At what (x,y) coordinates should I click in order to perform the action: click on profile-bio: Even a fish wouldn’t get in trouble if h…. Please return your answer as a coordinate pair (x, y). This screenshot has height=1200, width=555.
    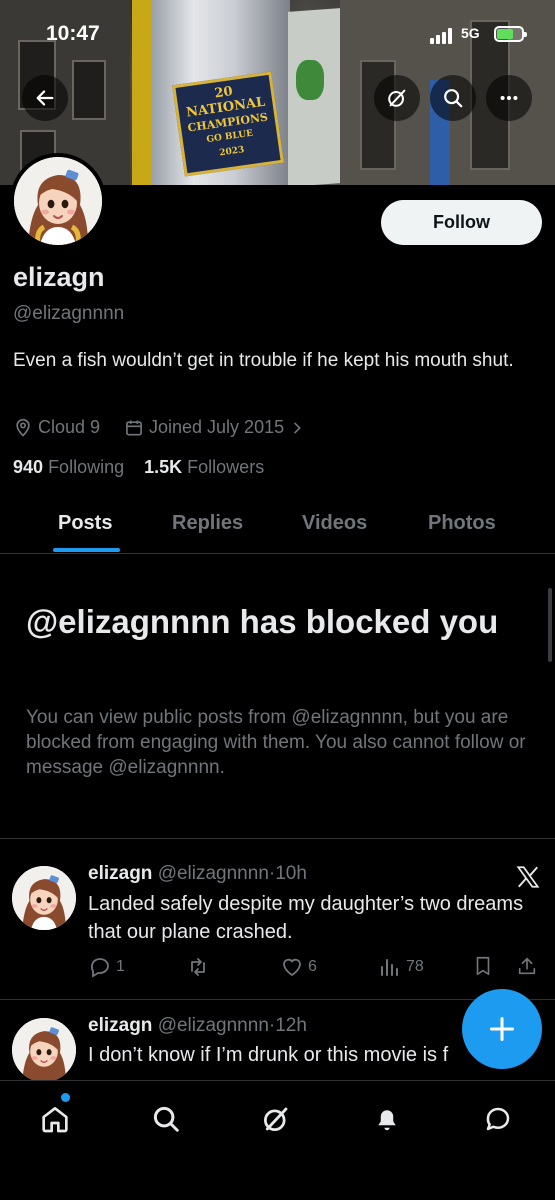
    Looking at the image, I should click on (263, 360).